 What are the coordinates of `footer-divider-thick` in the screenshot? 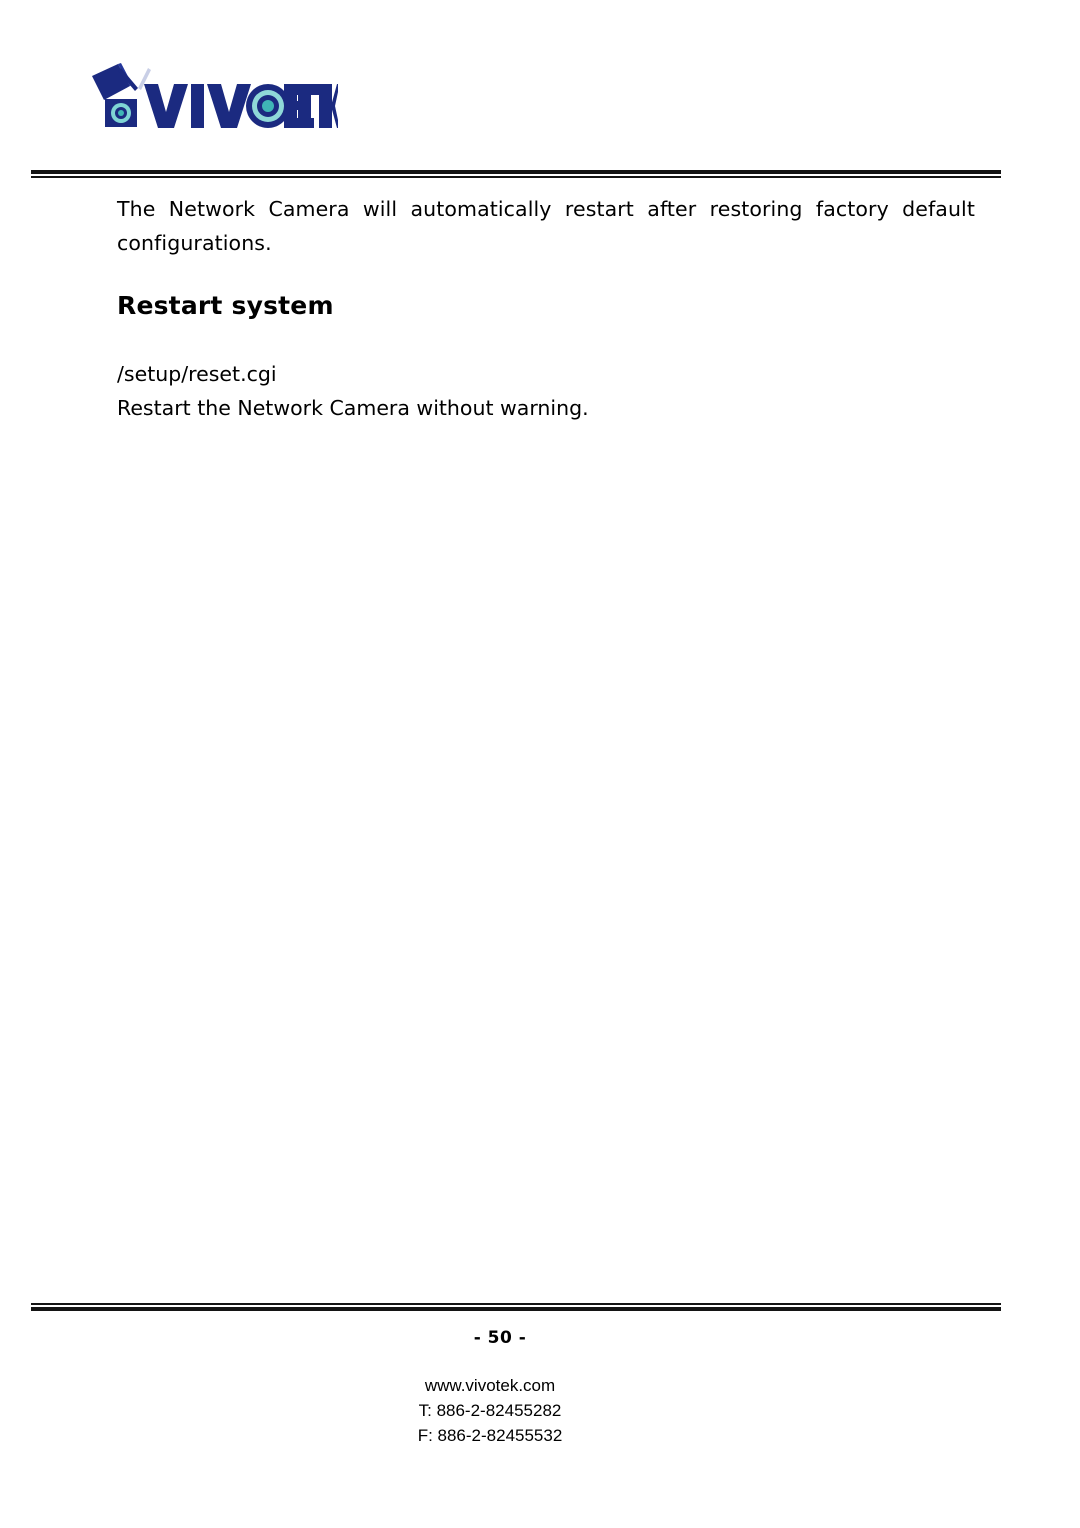 It's located at (516, 1309).